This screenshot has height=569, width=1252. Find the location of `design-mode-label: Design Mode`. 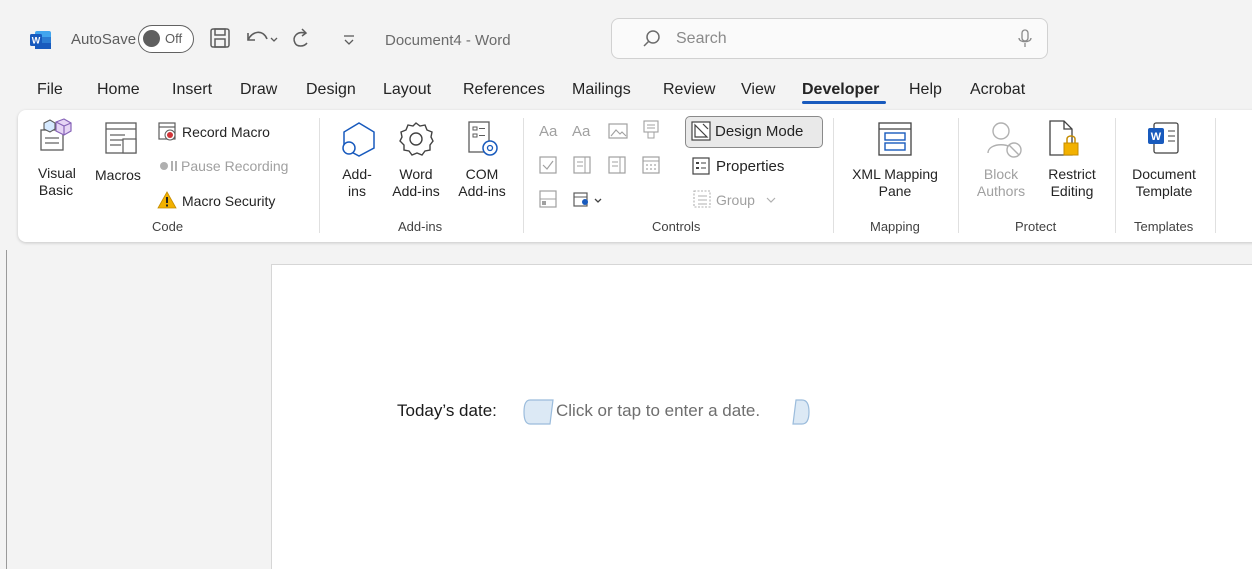

design-mode-label: Design Mode is located at coordinates (759, 131).